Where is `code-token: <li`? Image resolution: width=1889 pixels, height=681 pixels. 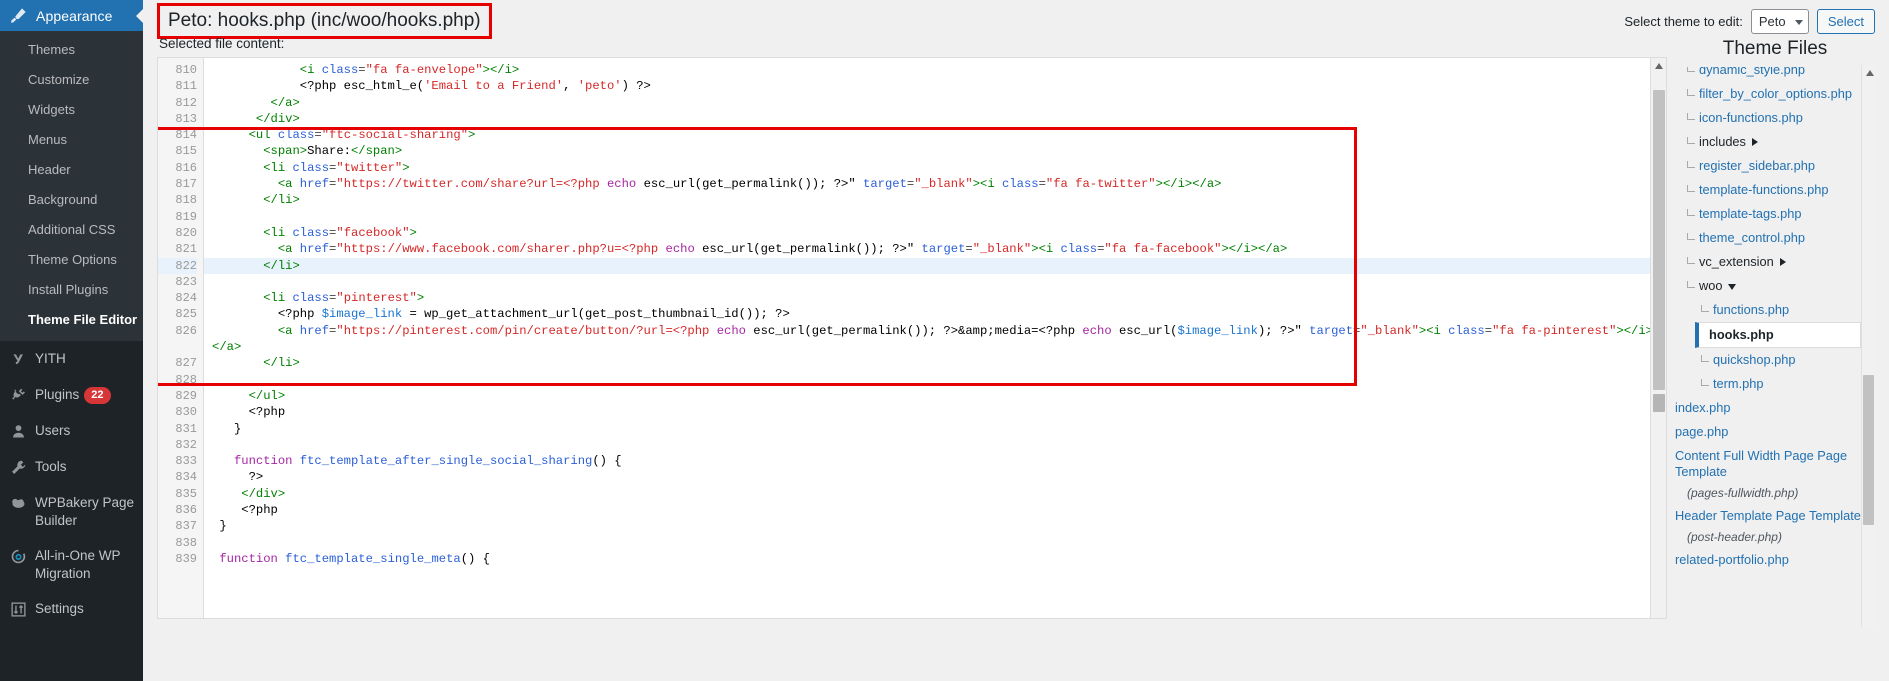 code-token: <li is located at coordinates (278, 167).